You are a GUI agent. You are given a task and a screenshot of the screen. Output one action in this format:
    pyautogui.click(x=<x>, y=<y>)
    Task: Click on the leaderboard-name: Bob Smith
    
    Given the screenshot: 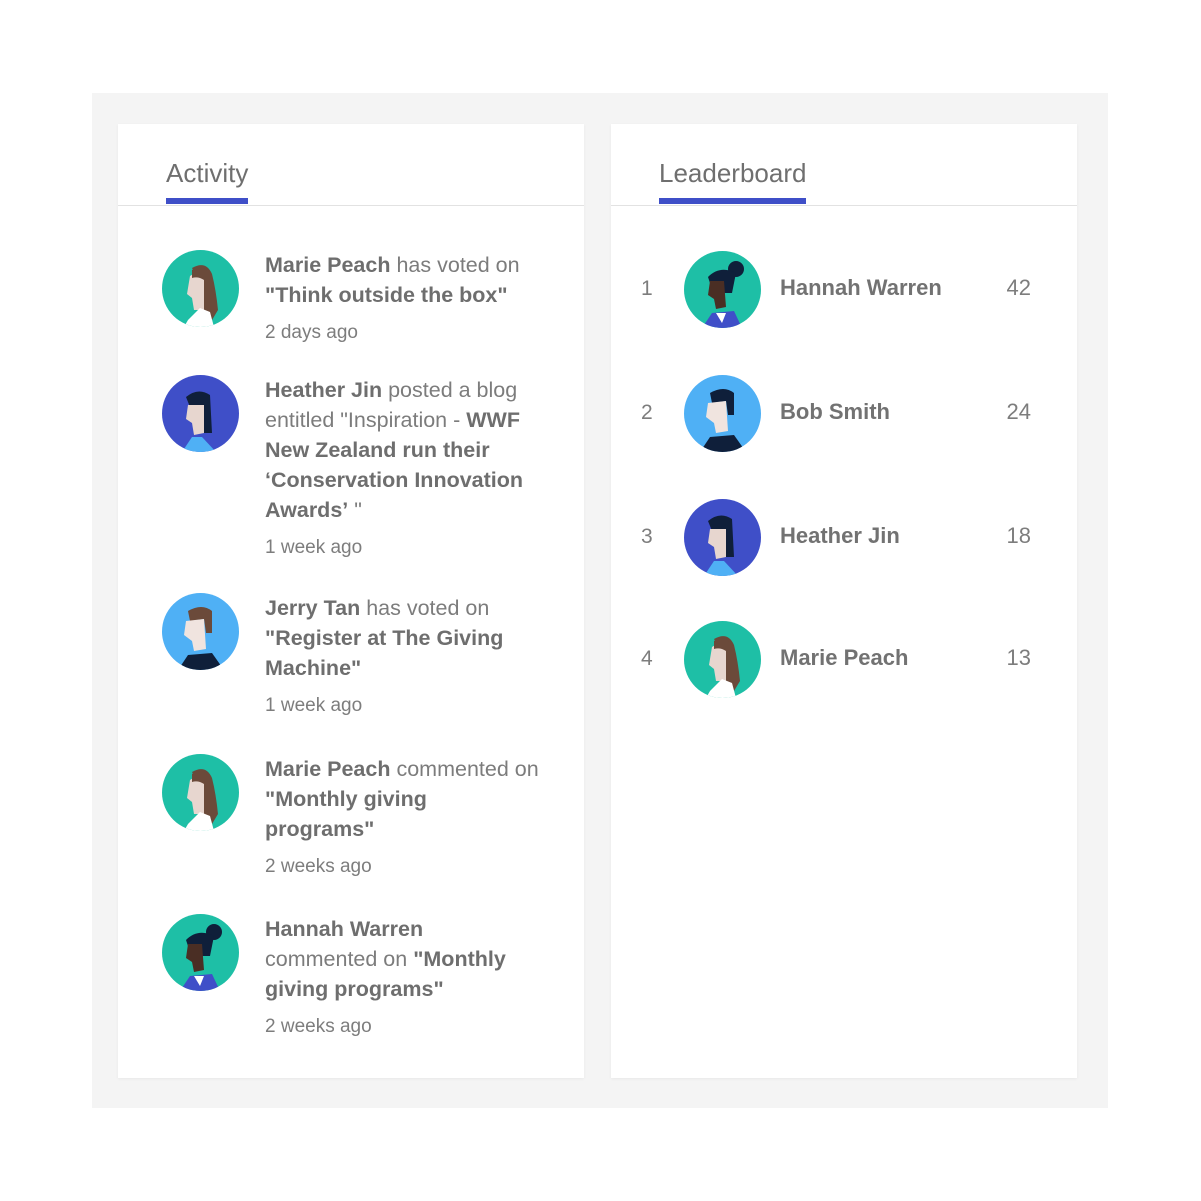 What is the action you would take?
    pyautogui.click(x=835, y=412)
    